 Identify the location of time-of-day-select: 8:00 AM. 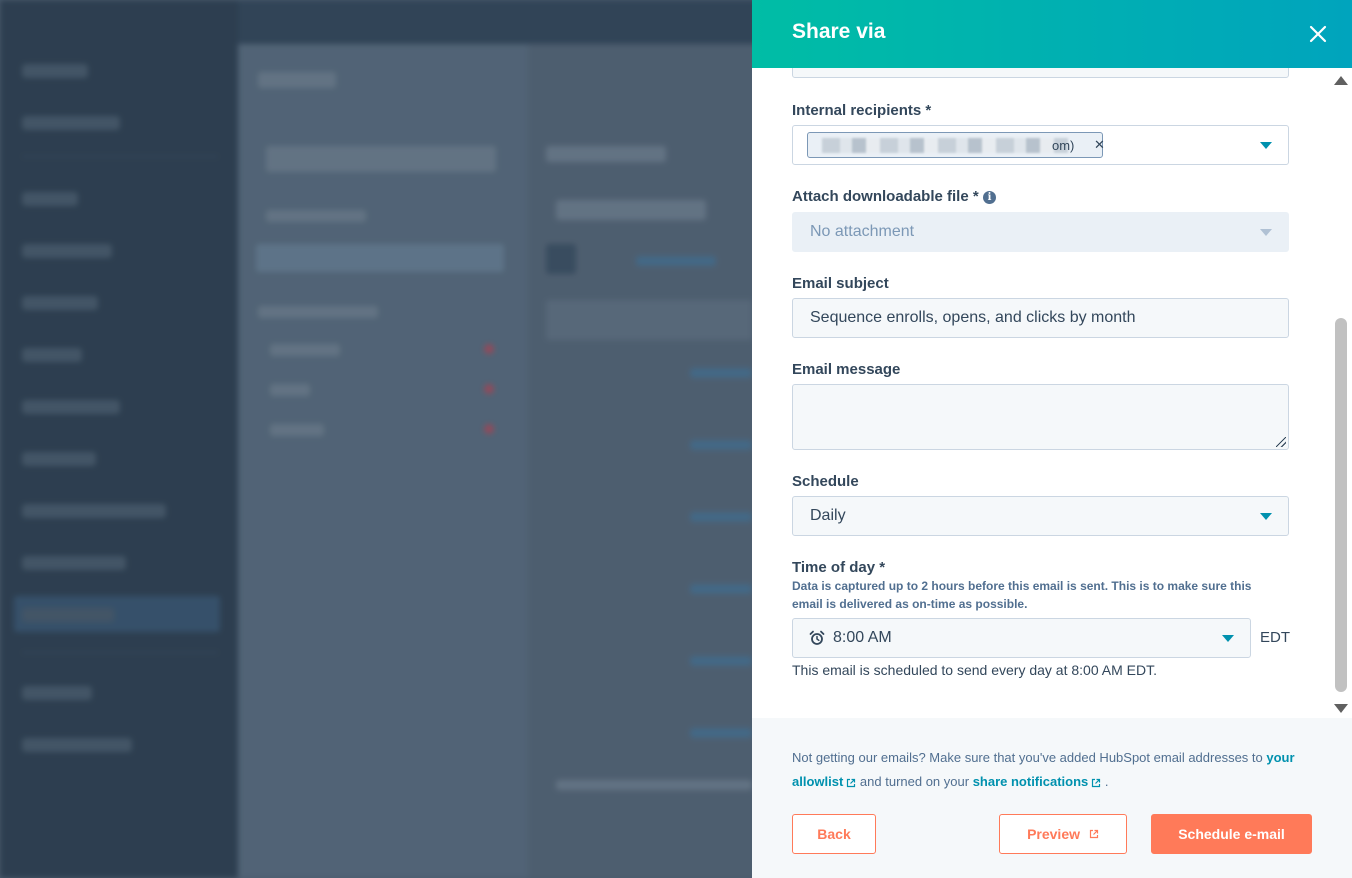
(1021, 638).